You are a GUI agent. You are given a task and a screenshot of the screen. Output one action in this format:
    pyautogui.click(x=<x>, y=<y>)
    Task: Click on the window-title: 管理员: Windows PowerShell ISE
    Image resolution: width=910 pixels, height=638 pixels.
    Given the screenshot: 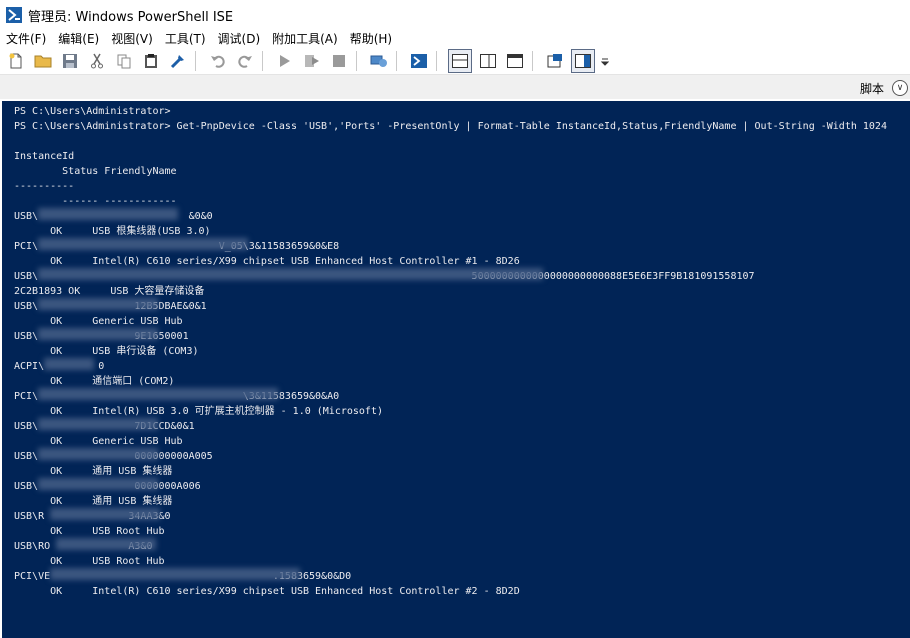 What is the action you would take?
    pyautogui.click(x=131, y=17)
    